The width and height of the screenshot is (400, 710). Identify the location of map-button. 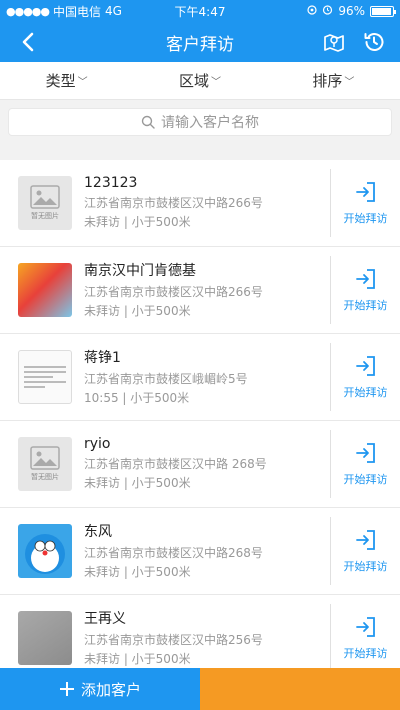
(334, 42).